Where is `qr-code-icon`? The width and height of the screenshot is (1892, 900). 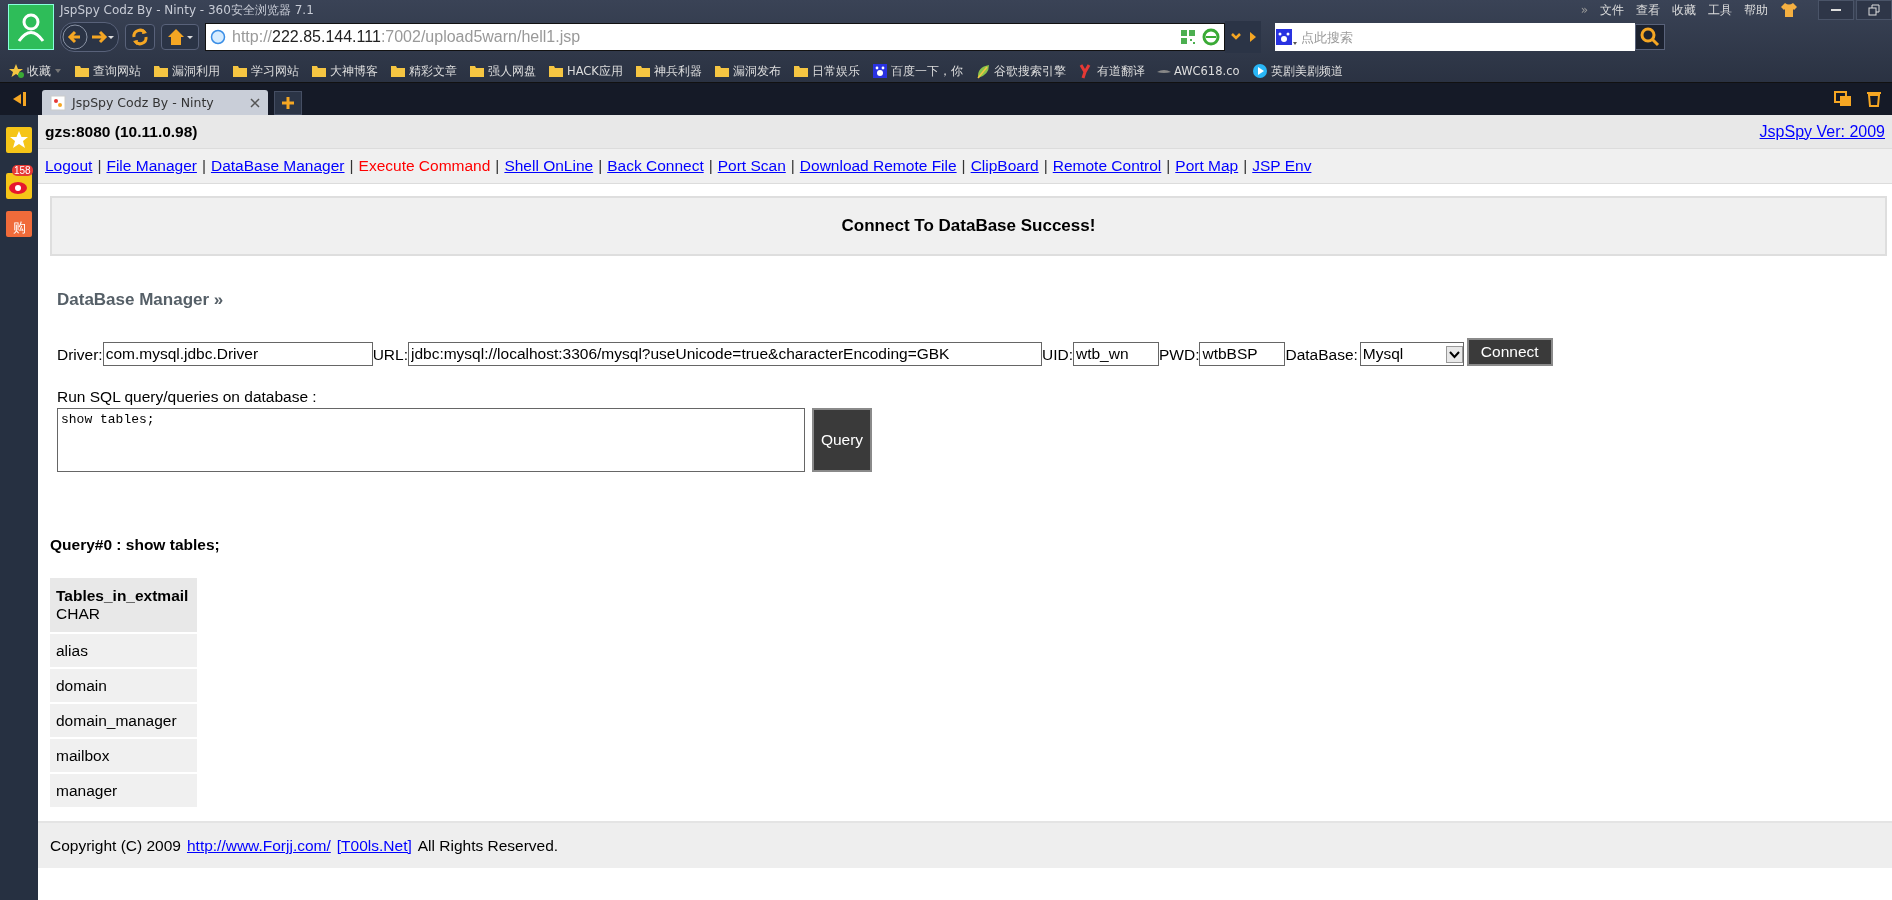
qr-code-icon is located at coordinates (1188, 37).